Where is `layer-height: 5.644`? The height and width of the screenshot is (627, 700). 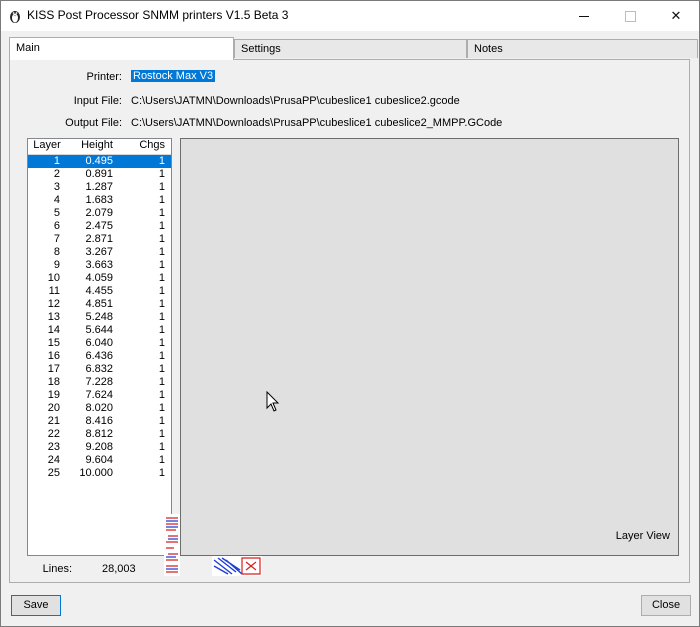 layer-height: 5.644 is located at coordinates (99, 330).